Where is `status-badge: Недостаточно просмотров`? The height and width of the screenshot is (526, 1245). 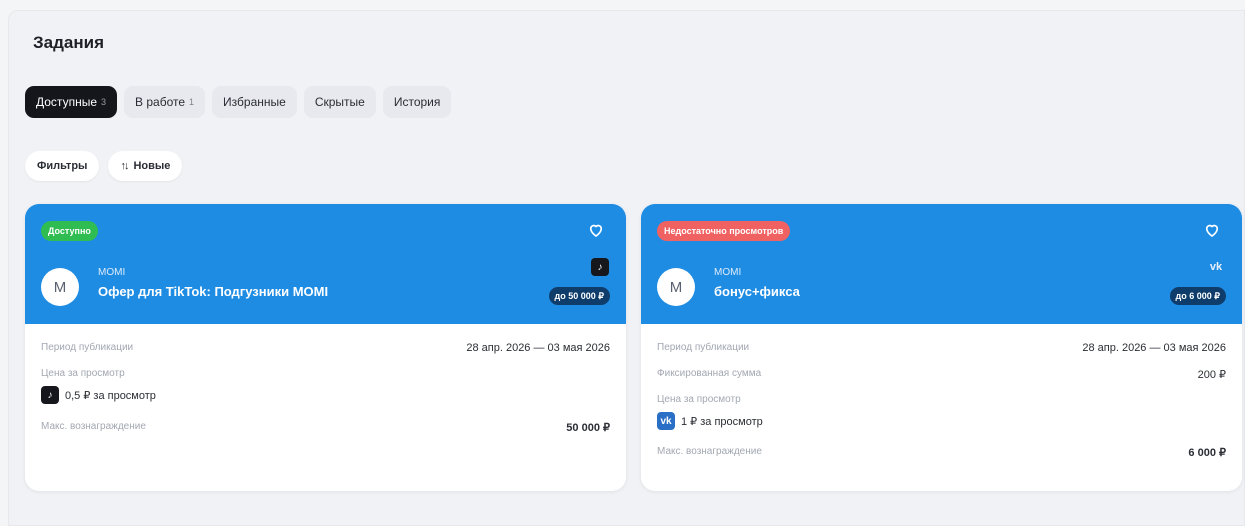 status-badge: Недостаточно просмотров is located at coordinates (724, 231).